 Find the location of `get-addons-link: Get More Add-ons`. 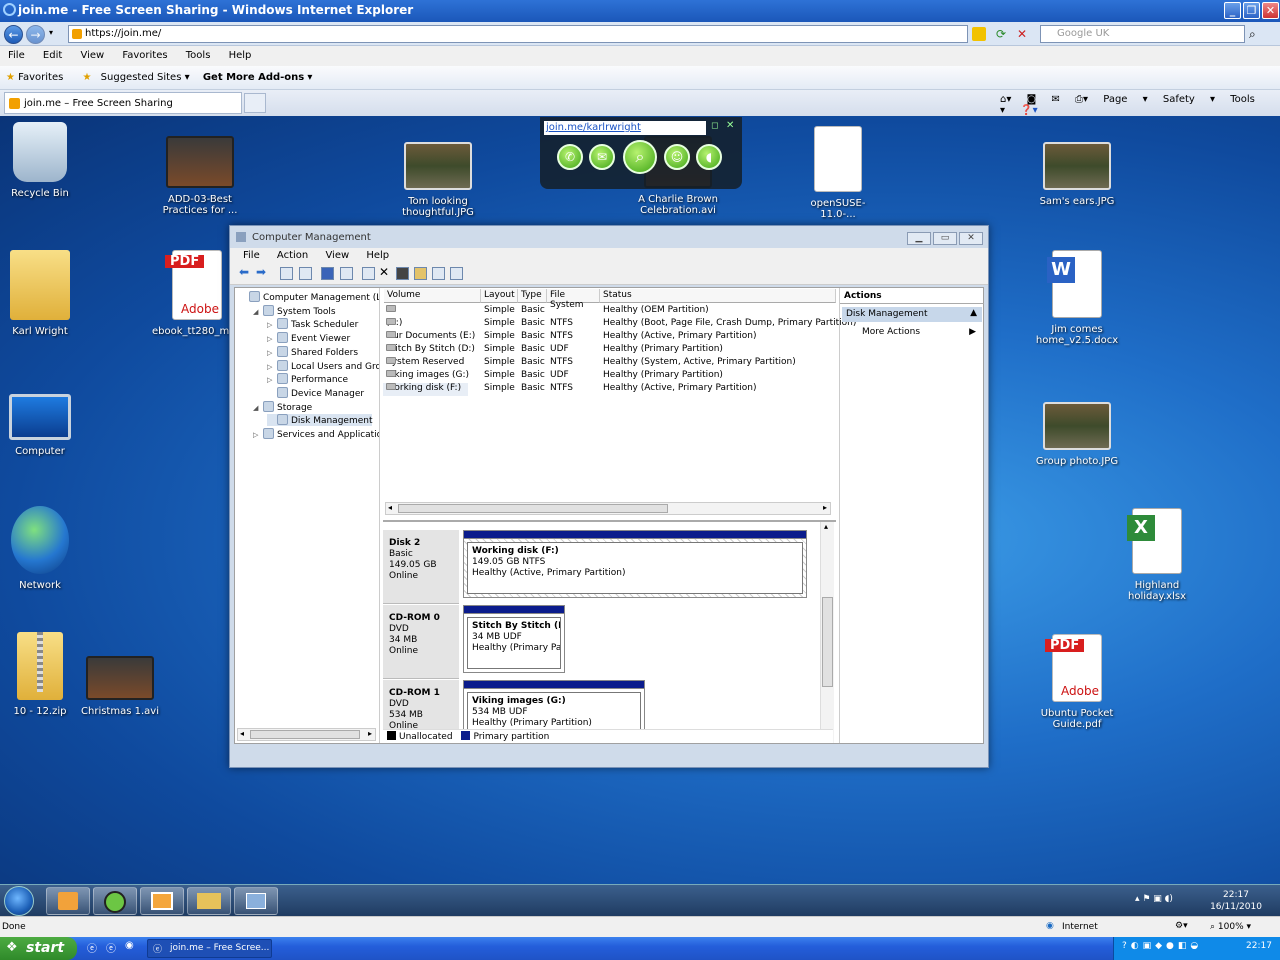

get-addons-link: Get More Add-ons is located at coordinates (253, 77).